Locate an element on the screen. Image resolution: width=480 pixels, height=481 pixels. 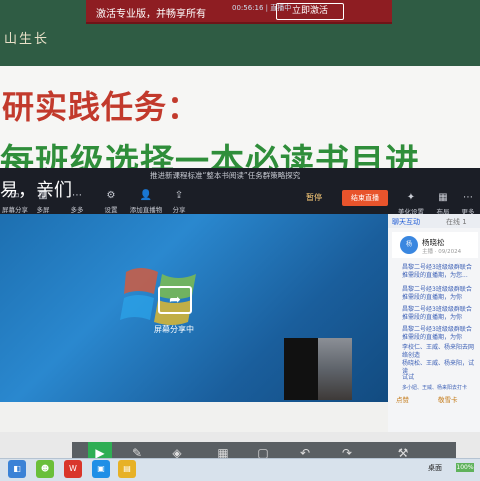
like-button: 点赞 is located at coordinates (402, 399).